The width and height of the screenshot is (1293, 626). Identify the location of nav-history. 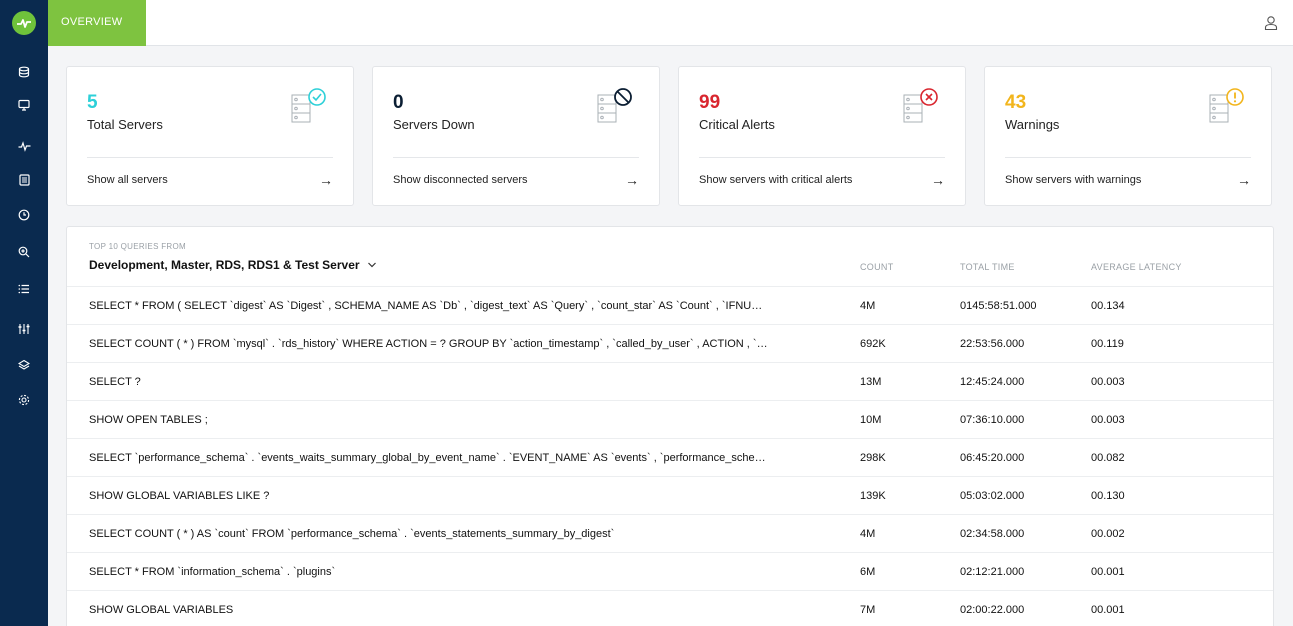
(24, 215).